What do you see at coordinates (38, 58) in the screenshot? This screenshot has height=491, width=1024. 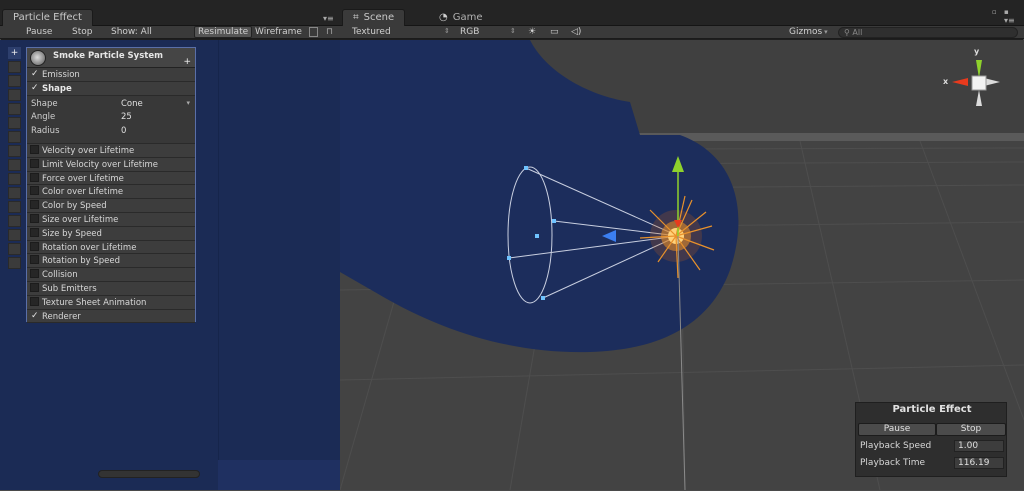 I see `particle-system-icon` at bounding box center [38, 58].